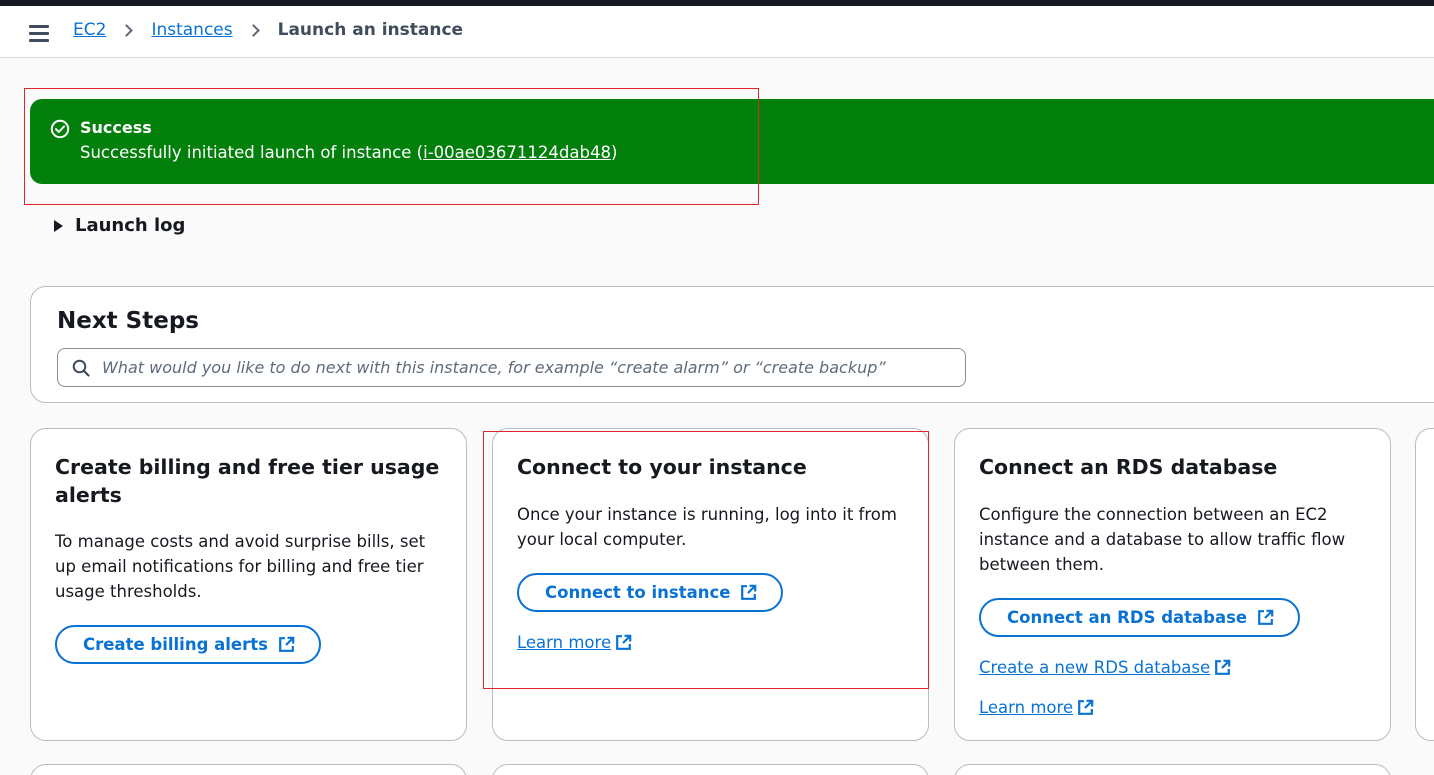 The height and width of the screenshot is (775, 1434). What do you see at coordinates (191, 30) in the screenshot?
I see `breadcrumb-instances: Instances` at bounding box center [191, 30].